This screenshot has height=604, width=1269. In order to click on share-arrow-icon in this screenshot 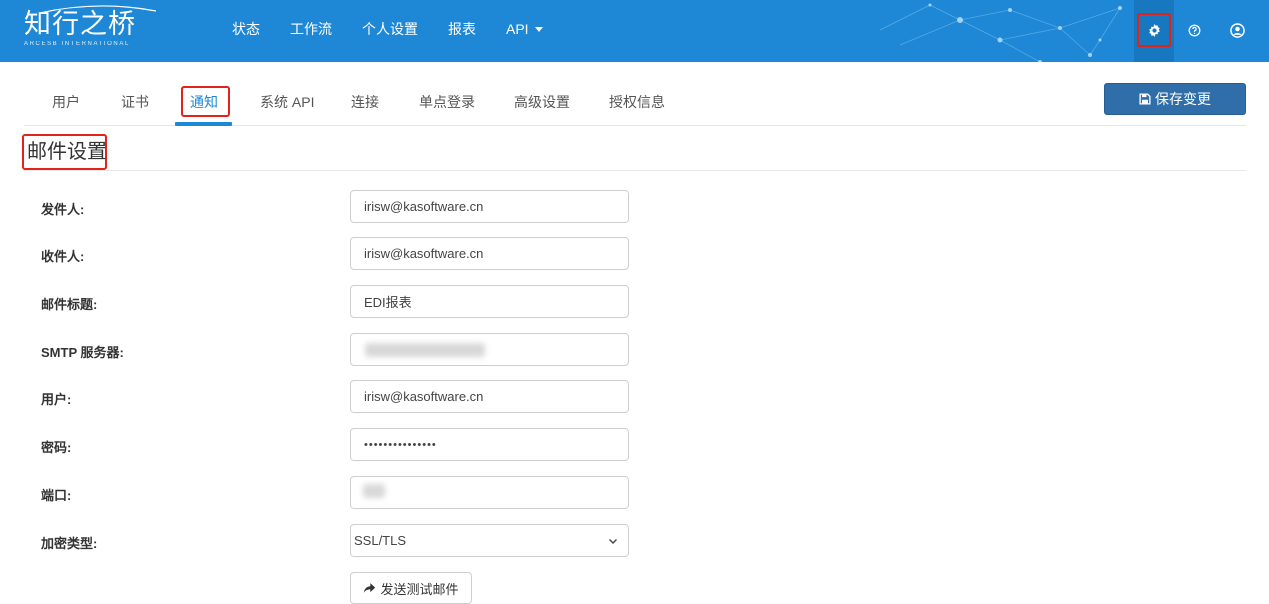, I will do `click(370, 588)`.